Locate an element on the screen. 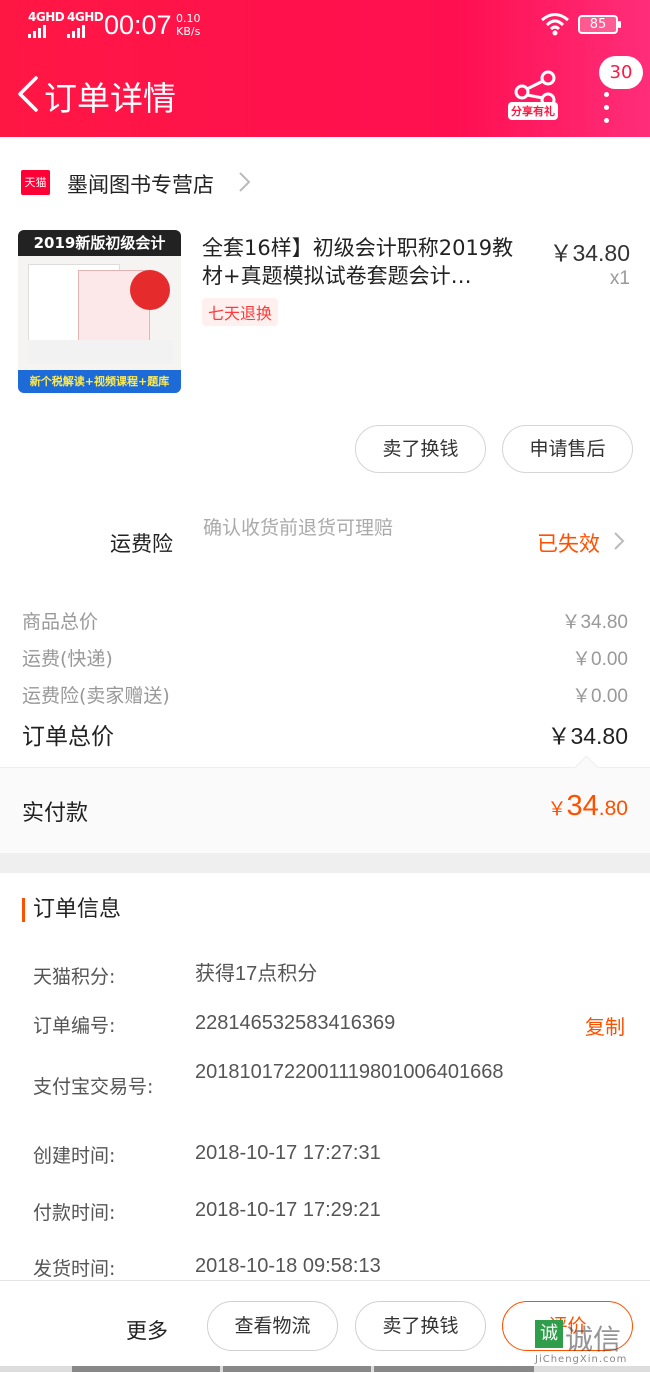  cost-value: ￥34.80 is located at coordinates (594, 622).